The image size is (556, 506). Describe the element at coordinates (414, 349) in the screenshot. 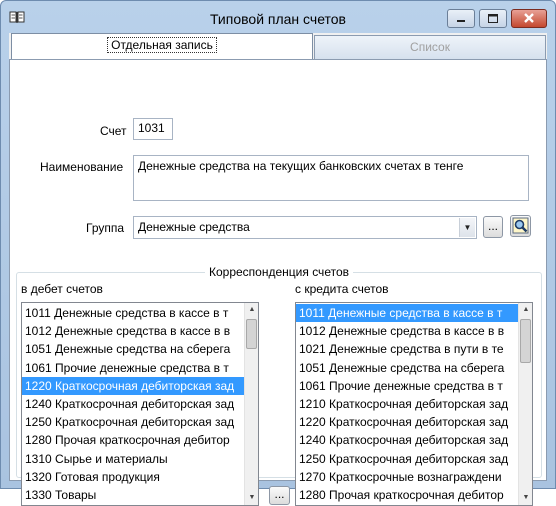

I see `list-item: 1021 Денежные средства в пути в те` at that location.